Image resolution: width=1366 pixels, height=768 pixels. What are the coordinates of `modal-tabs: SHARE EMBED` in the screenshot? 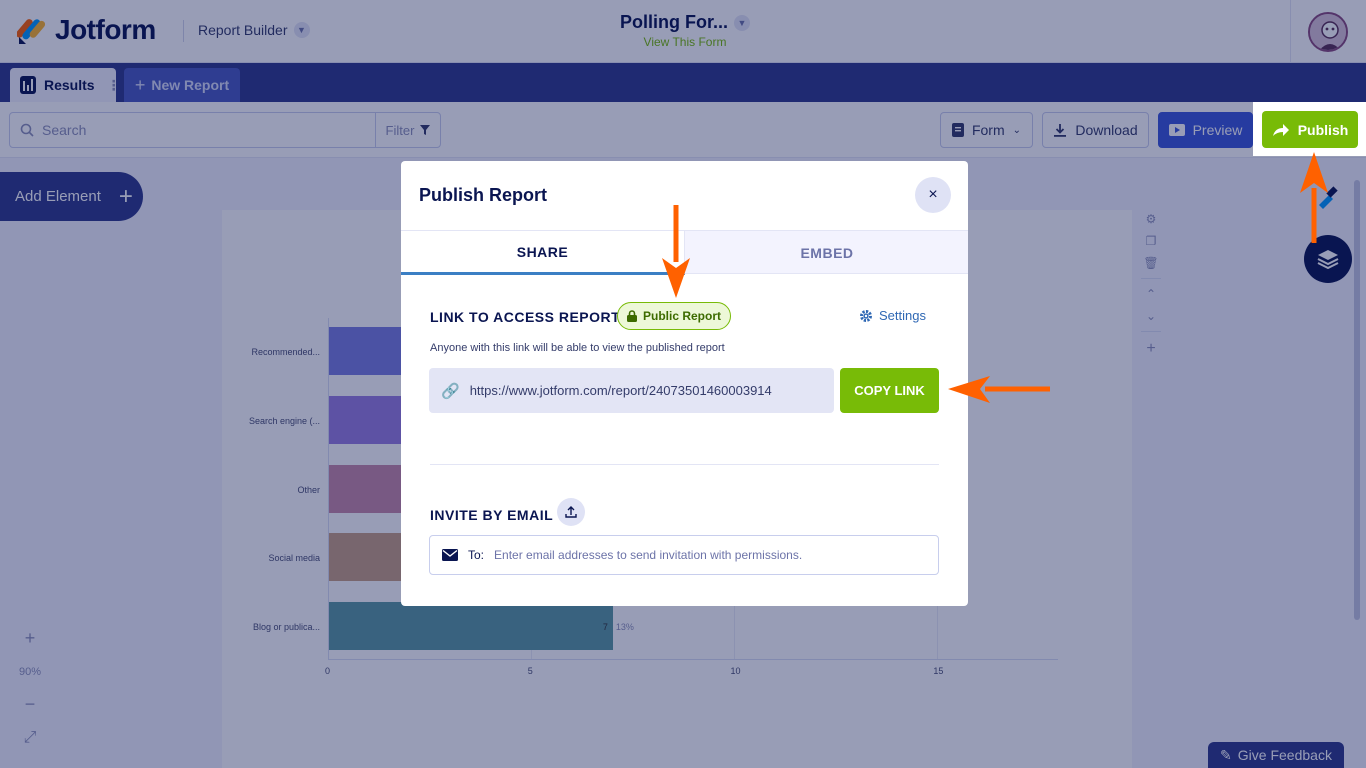 It's located at (685, 252).